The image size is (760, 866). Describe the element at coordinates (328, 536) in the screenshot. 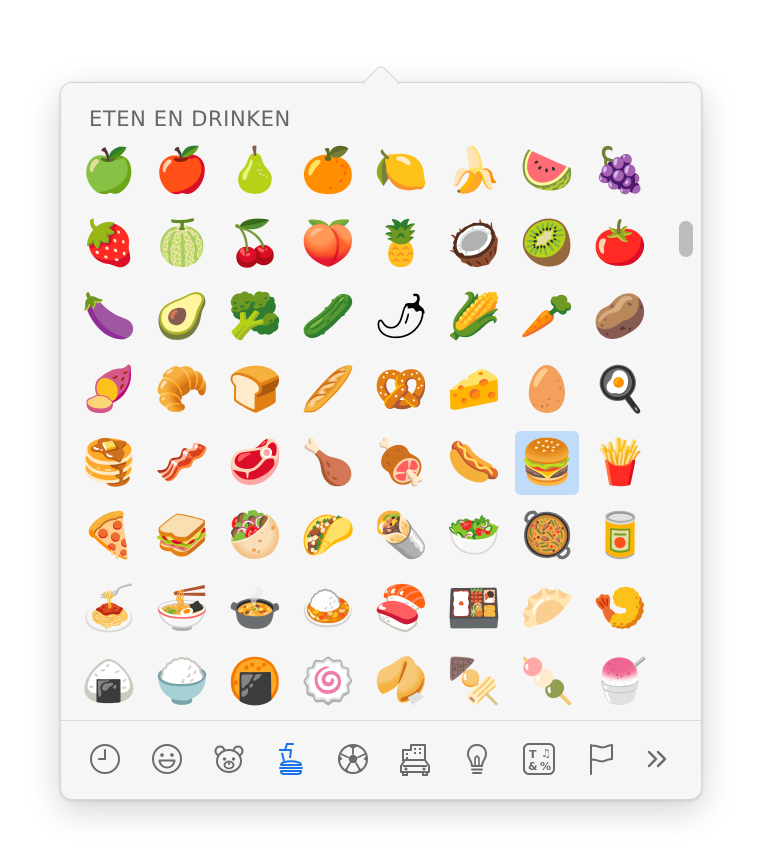

I see `emoji-taco: 🌮` at that location.